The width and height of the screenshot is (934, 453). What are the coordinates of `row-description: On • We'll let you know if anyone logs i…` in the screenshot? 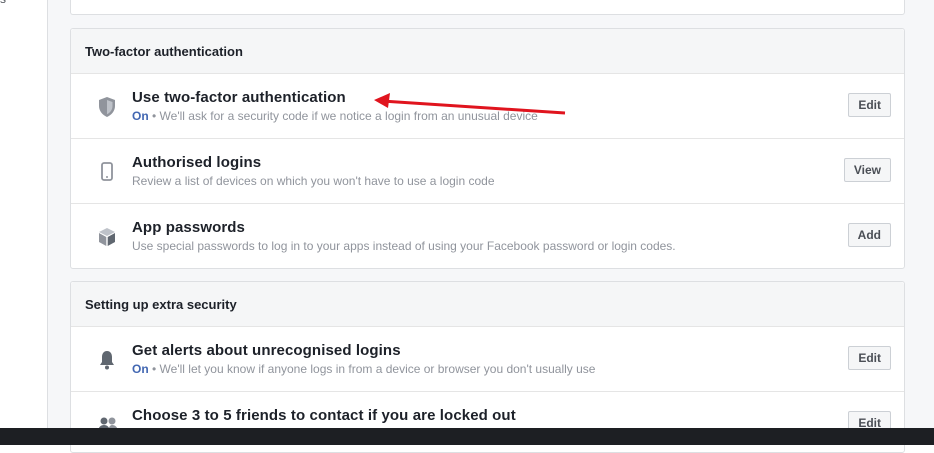 It's located at (364, 369).